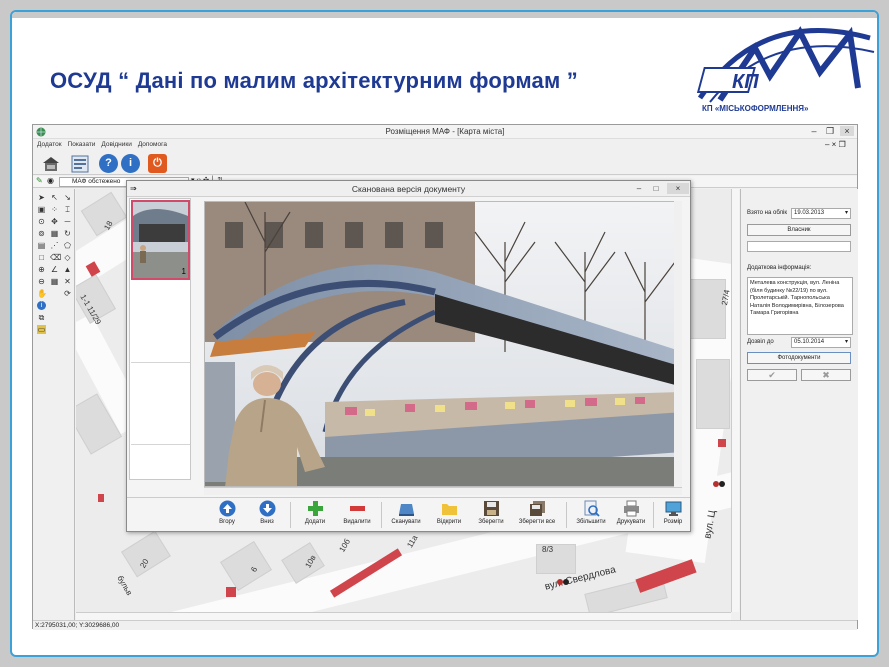  Describe the element at coordinates (821, 213) in the screenshot. I see `taken-on-record-date: 19.03.2013 ▾` at that location.